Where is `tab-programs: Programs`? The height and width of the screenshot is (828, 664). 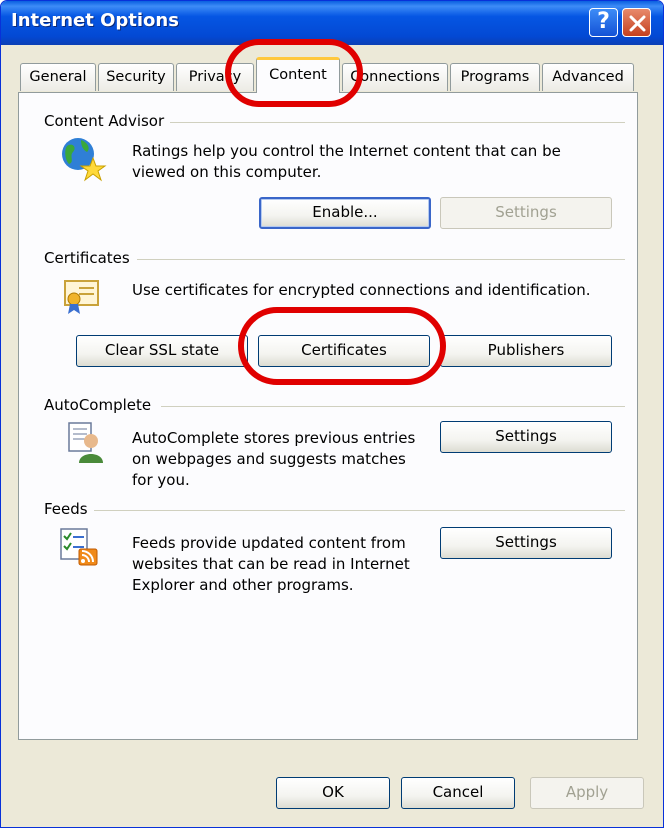
tab-programs: Programs is located at coordinates (495, 77).